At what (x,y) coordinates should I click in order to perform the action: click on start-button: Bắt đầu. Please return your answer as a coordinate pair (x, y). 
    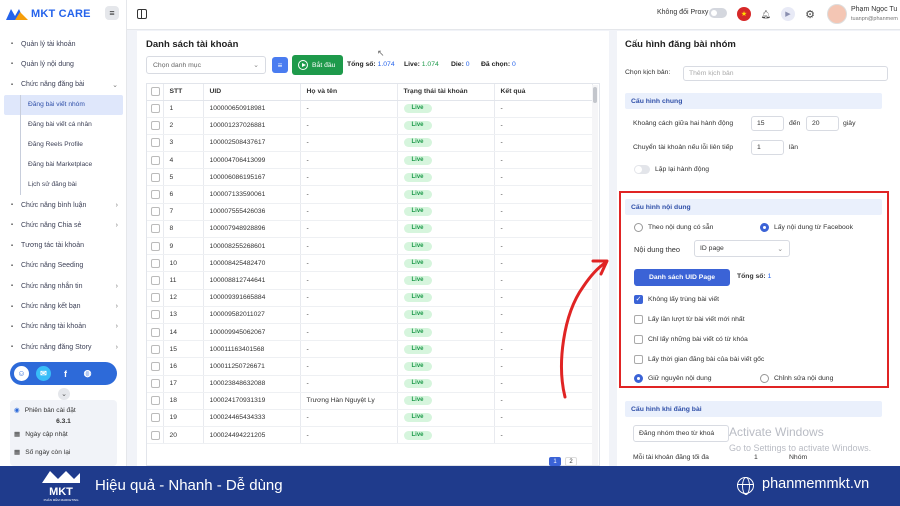
    Looking at the image, I should click on (317, 65).